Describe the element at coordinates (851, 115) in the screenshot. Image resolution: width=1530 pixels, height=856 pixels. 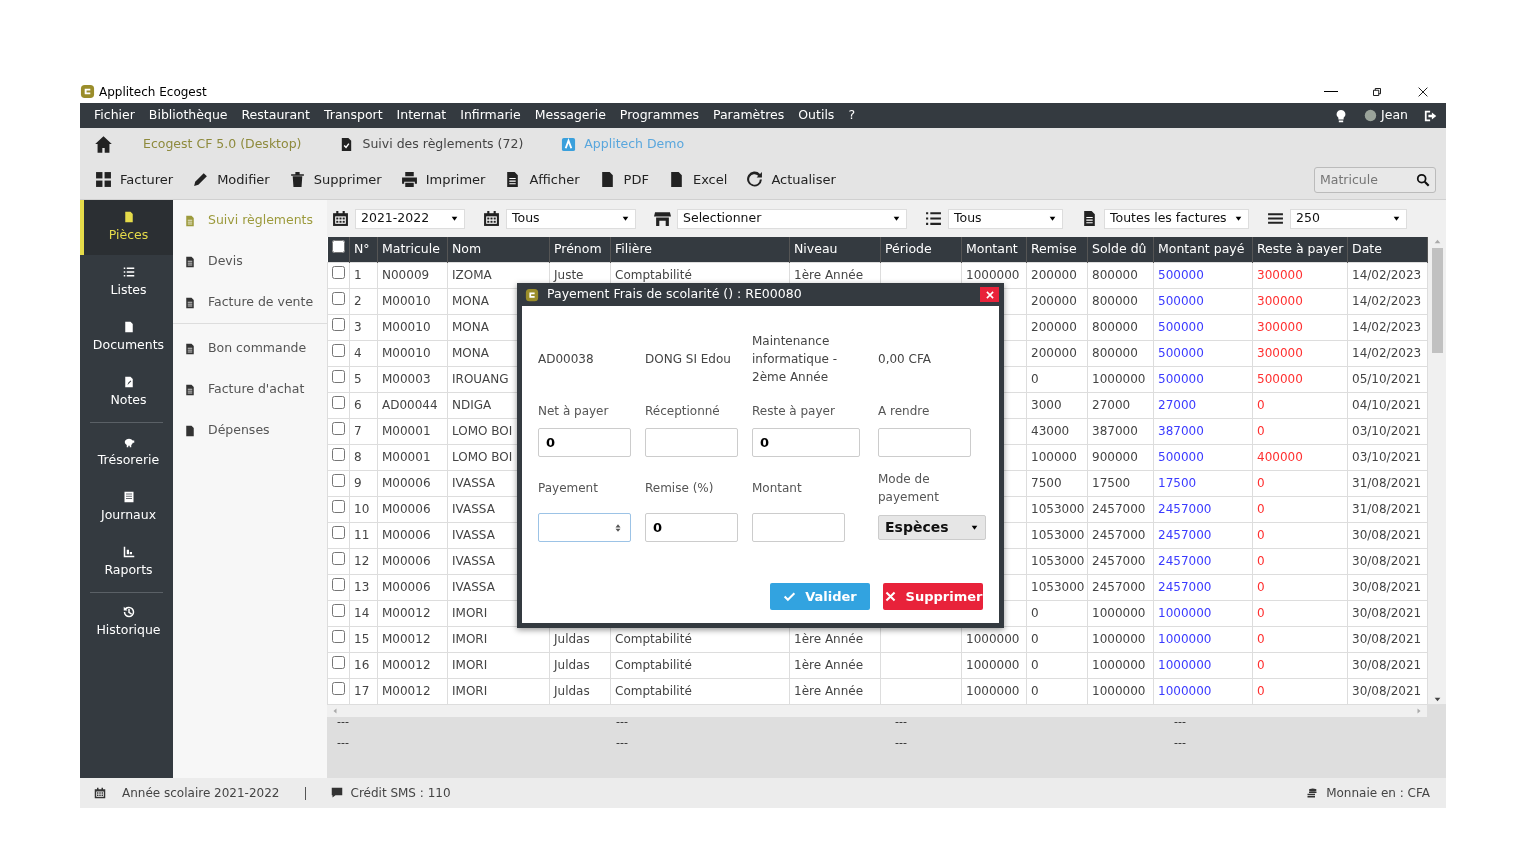
I see `menu-item: ?` at that location.